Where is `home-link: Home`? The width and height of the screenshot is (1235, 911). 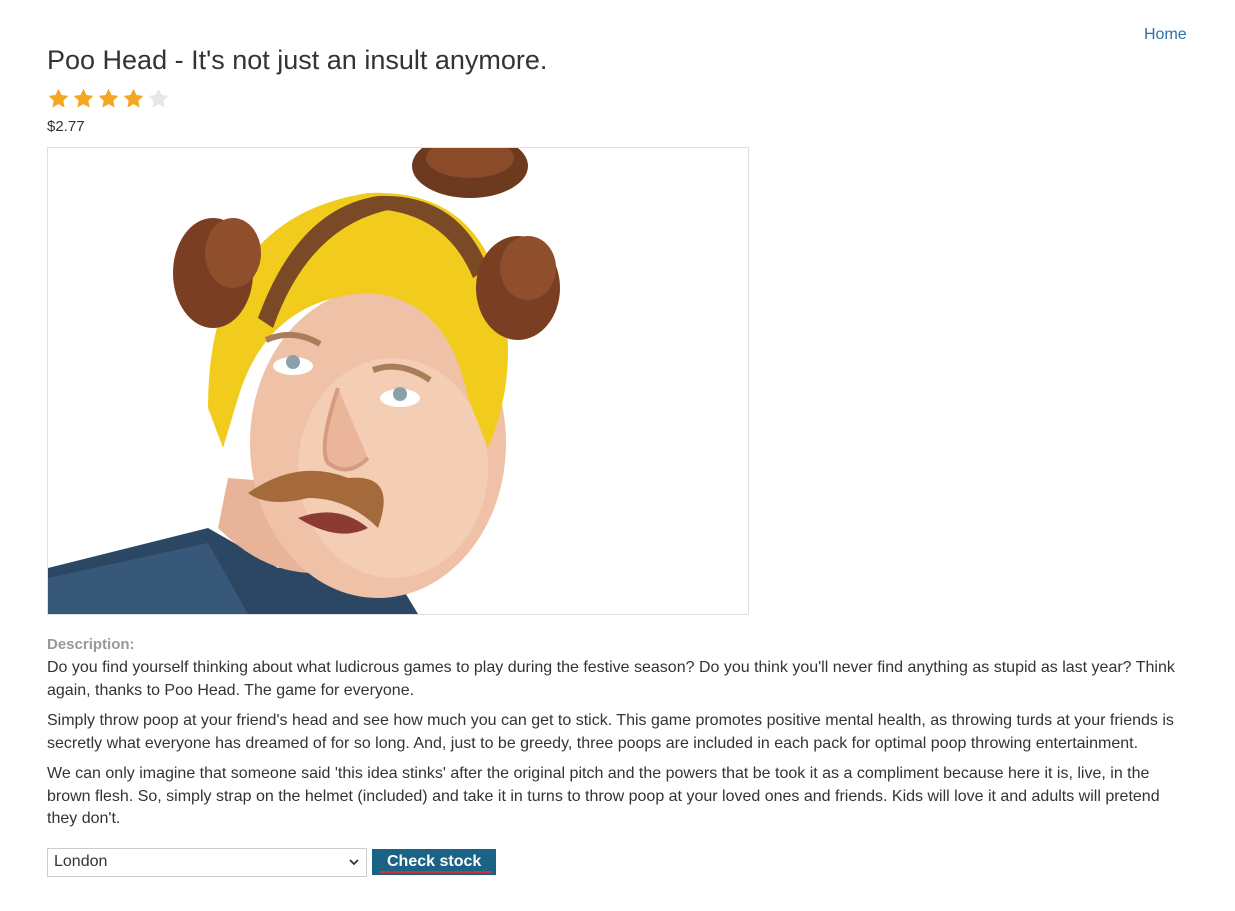
home-link: Home is located at coordinates (1165, 35).